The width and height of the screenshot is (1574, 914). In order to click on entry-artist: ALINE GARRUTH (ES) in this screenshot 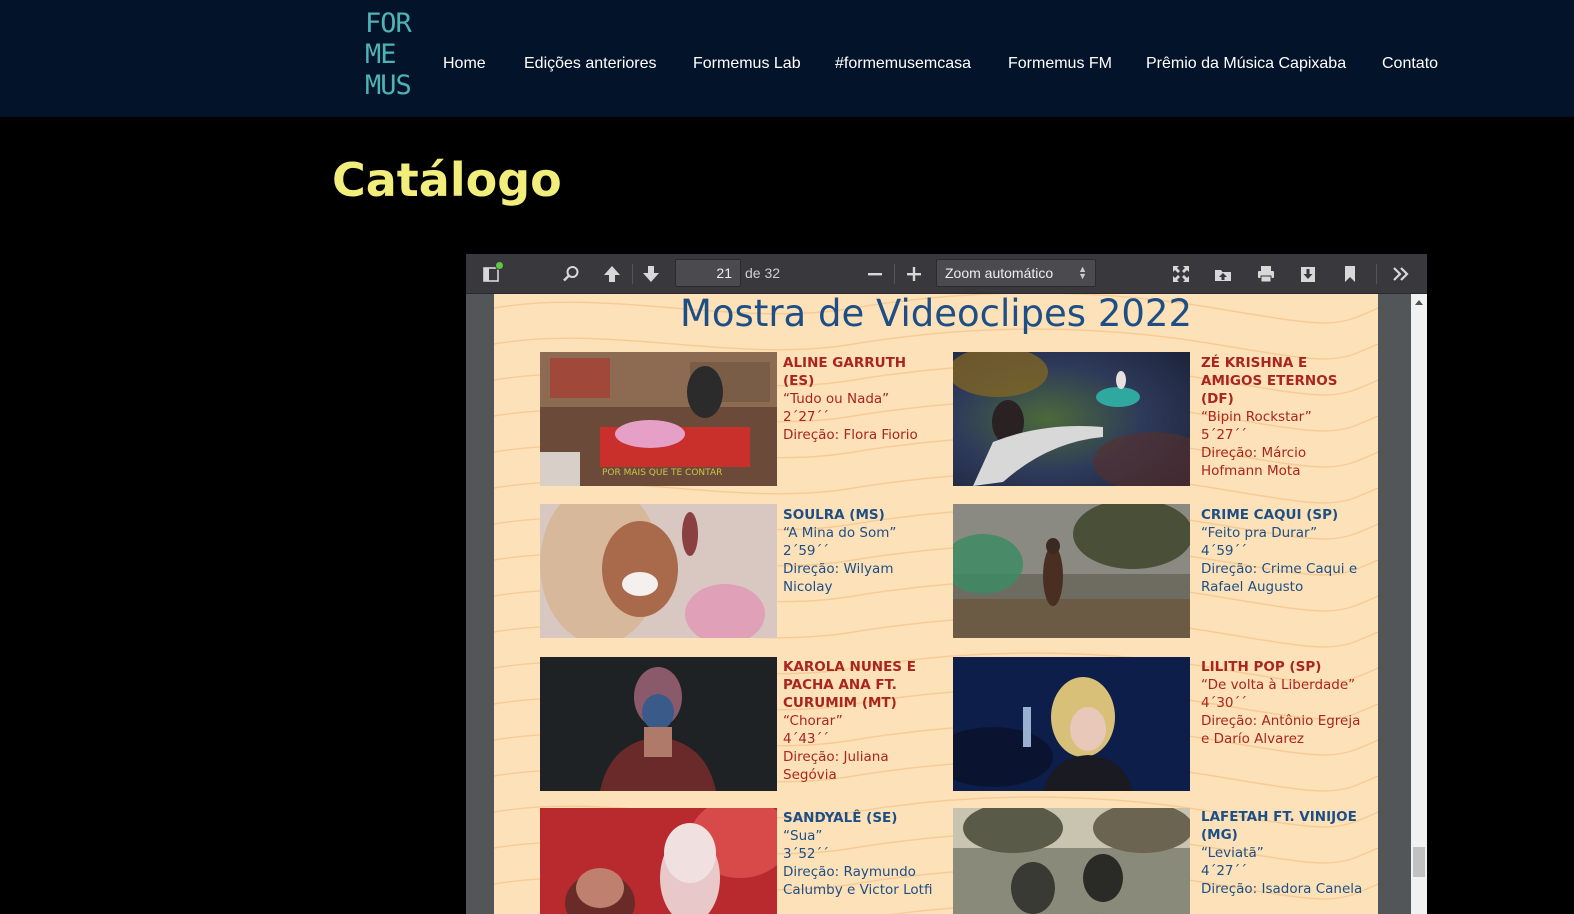, I will do `click(845, 372)`.